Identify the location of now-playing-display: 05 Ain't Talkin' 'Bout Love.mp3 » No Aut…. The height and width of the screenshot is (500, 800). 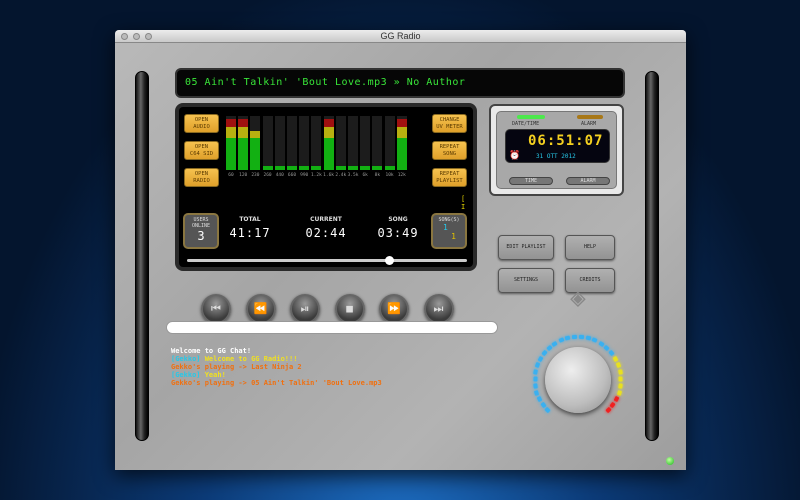
(400, 83).